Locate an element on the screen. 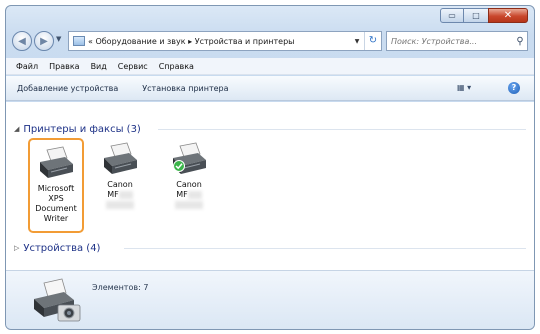 This screenshot has height=334, width=540. menu-file: Файл is located at coordinates (27, 66).